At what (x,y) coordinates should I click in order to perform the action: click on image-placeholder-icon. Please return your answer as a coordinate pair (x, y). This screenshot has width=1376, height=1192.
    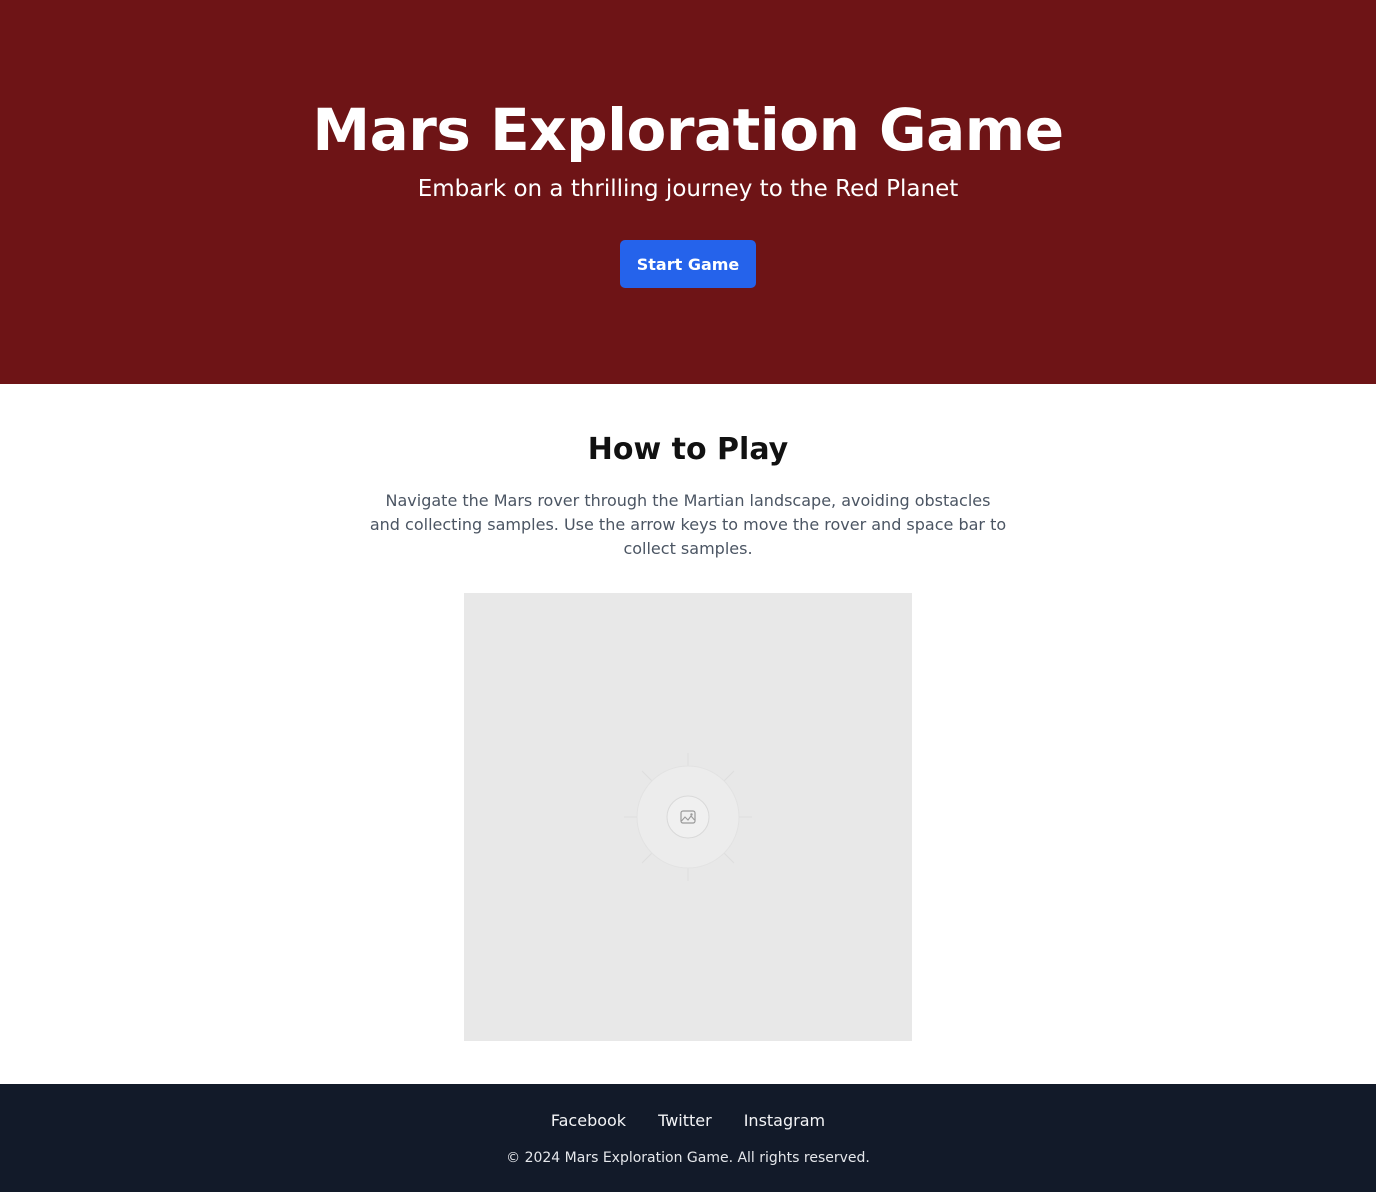
    Looking at the image, I should click on (688, 817).